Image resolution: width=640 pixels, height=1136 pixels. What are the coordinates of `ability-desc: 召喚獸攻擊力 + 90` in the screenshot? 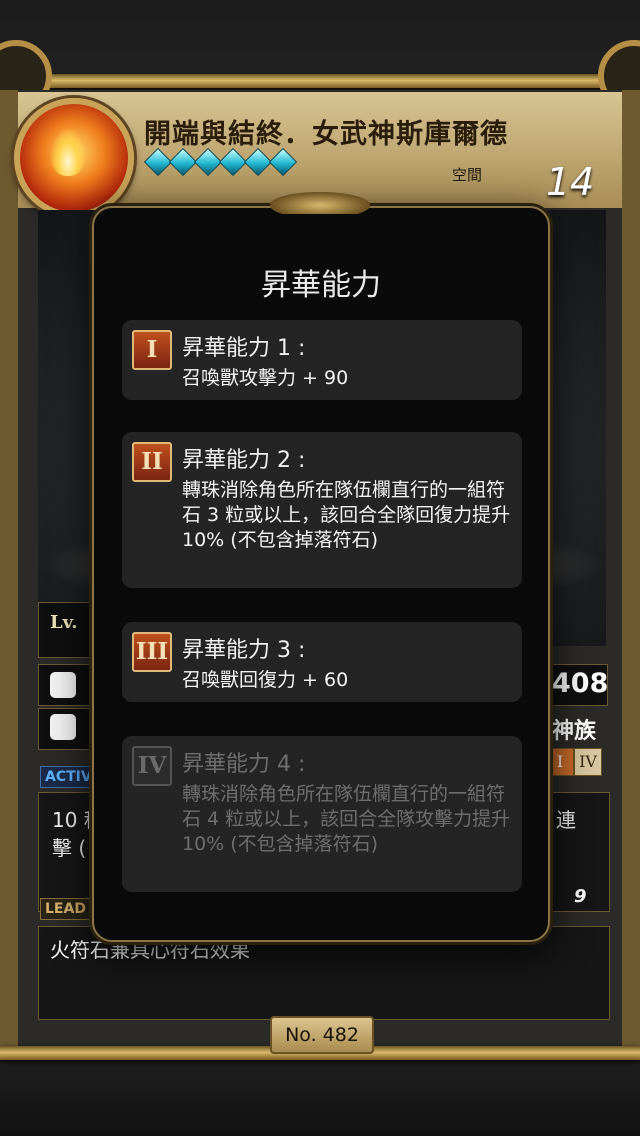 It's located at (265, 378).